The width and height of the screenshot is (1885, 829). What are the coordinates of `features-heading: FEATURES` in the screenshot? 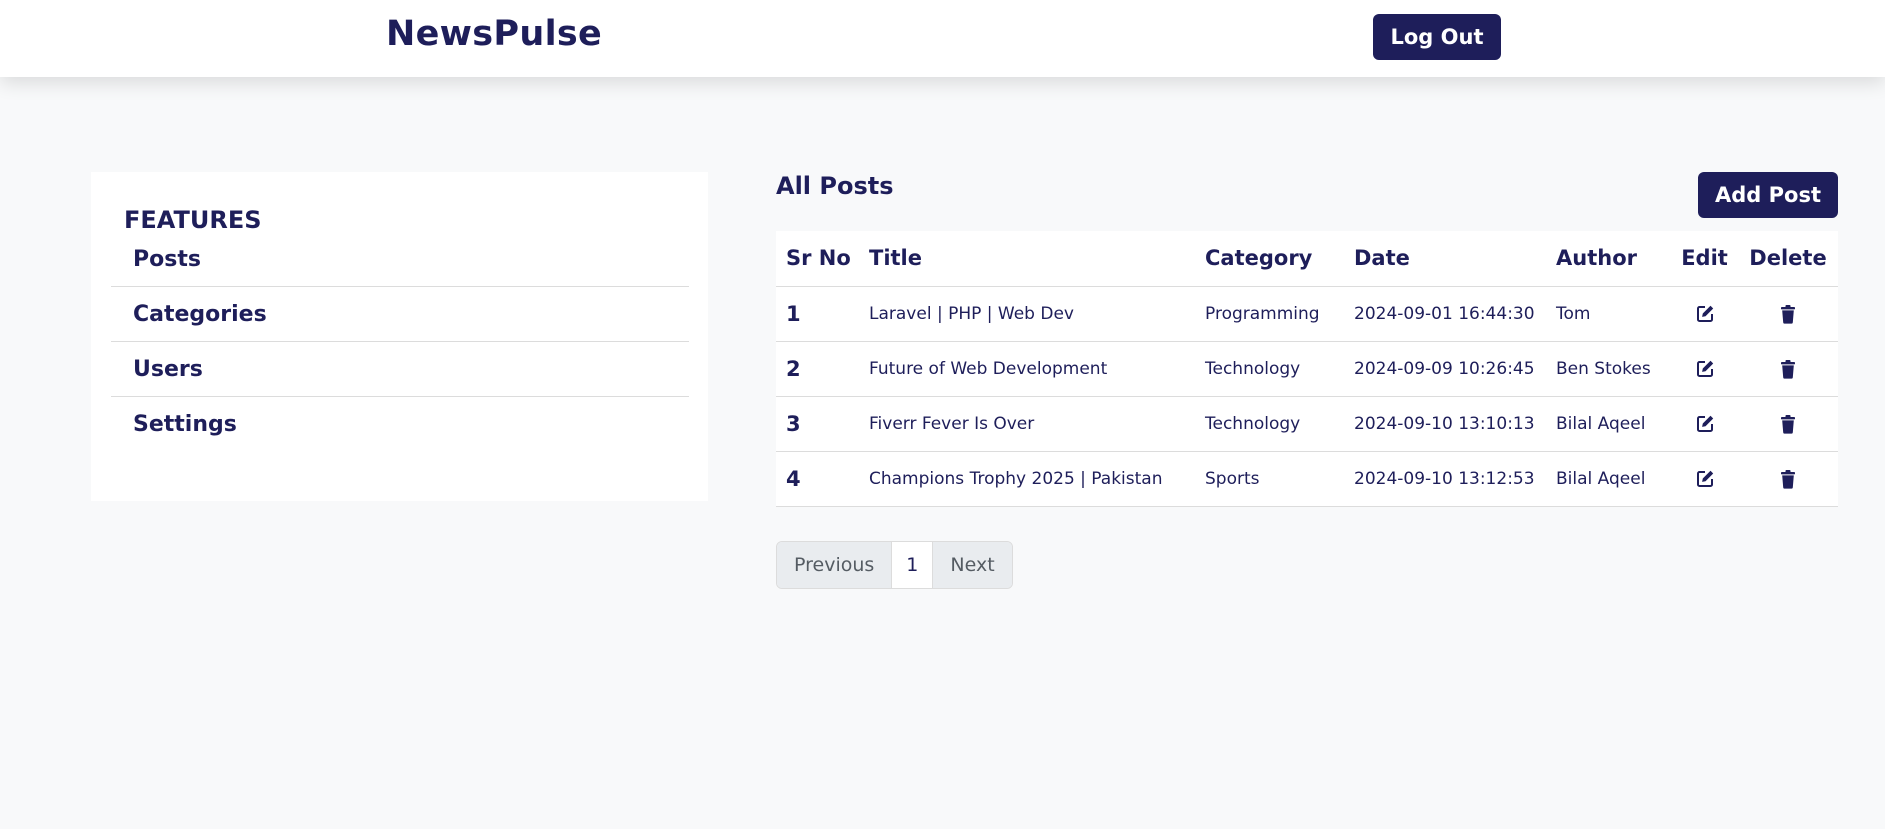 It's located at (193, 220).